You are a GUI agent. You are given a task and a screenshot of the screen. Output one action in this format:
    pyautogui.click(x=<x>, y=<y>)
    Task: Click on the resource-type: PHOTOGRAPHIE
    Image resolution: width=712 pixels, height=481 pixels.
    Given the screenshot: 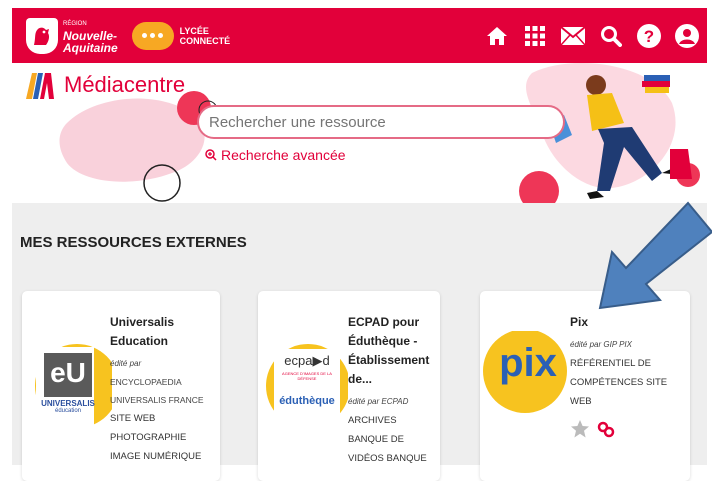 What is the action you would take?
    pyautogui.click(x=148, y=437)
    